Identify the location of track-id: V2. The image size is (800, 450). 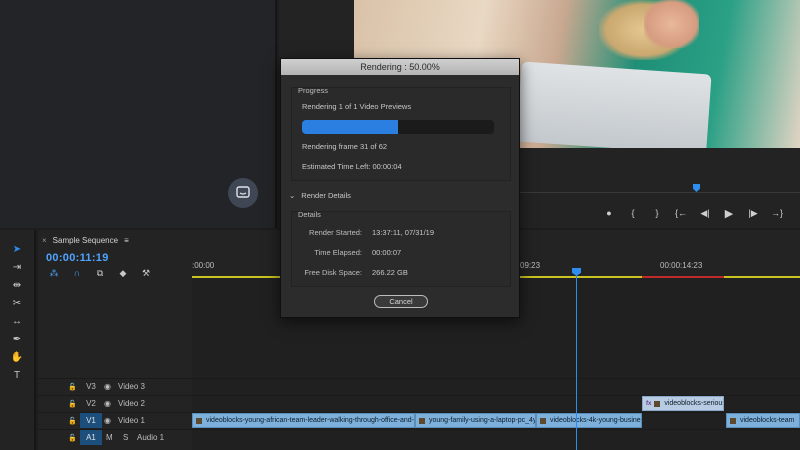
(91, 403).